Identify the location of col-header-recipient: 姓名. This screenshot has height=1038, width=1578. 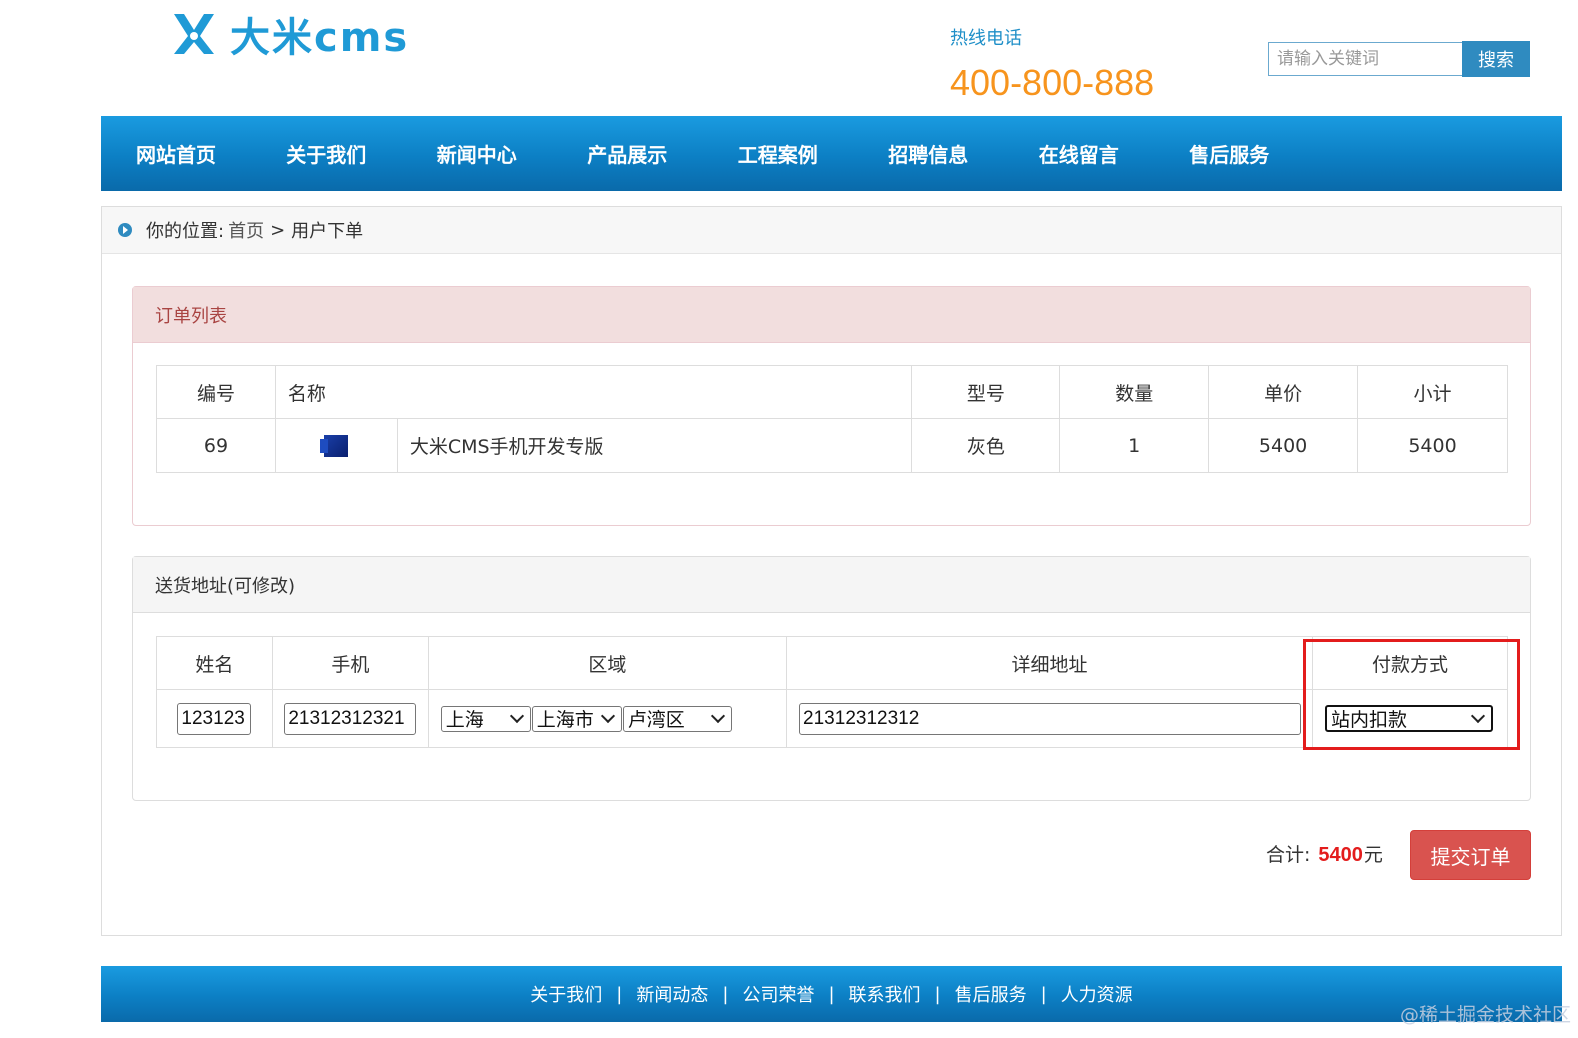
(214, 663).